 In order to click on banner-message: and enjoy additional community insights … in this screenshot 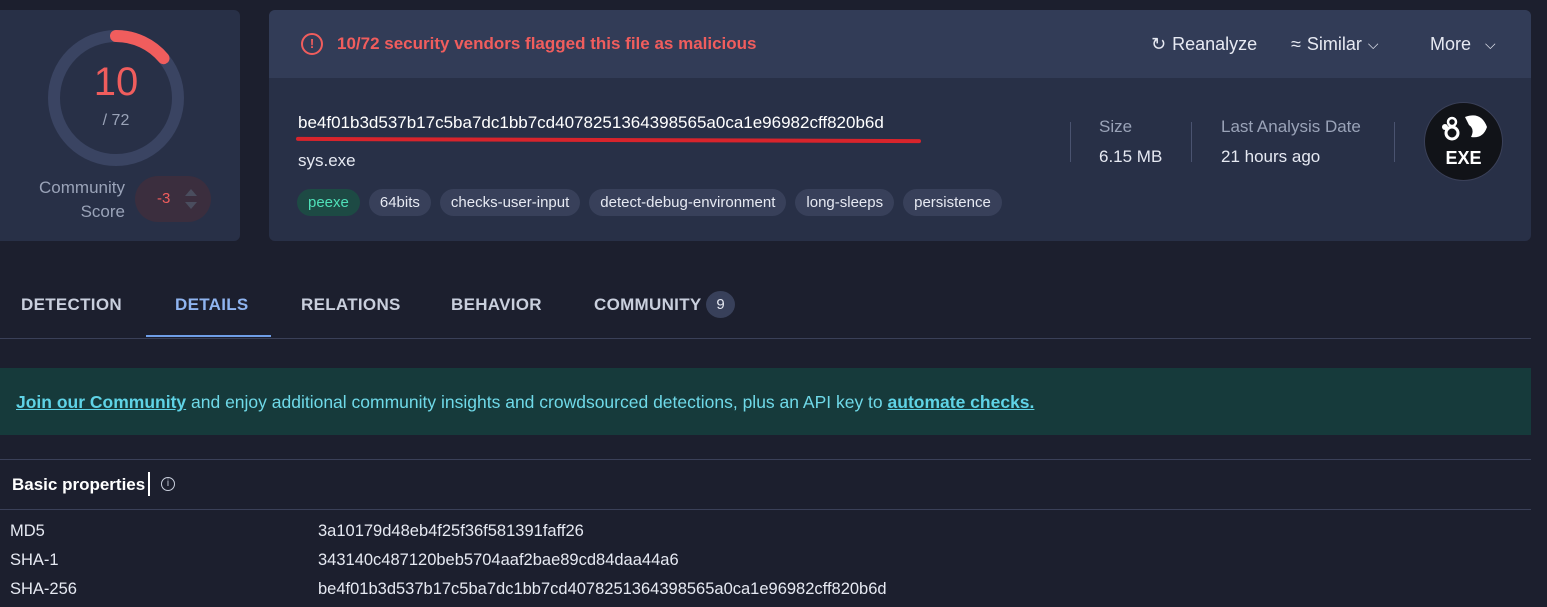, I will do `click(537, 402)`.